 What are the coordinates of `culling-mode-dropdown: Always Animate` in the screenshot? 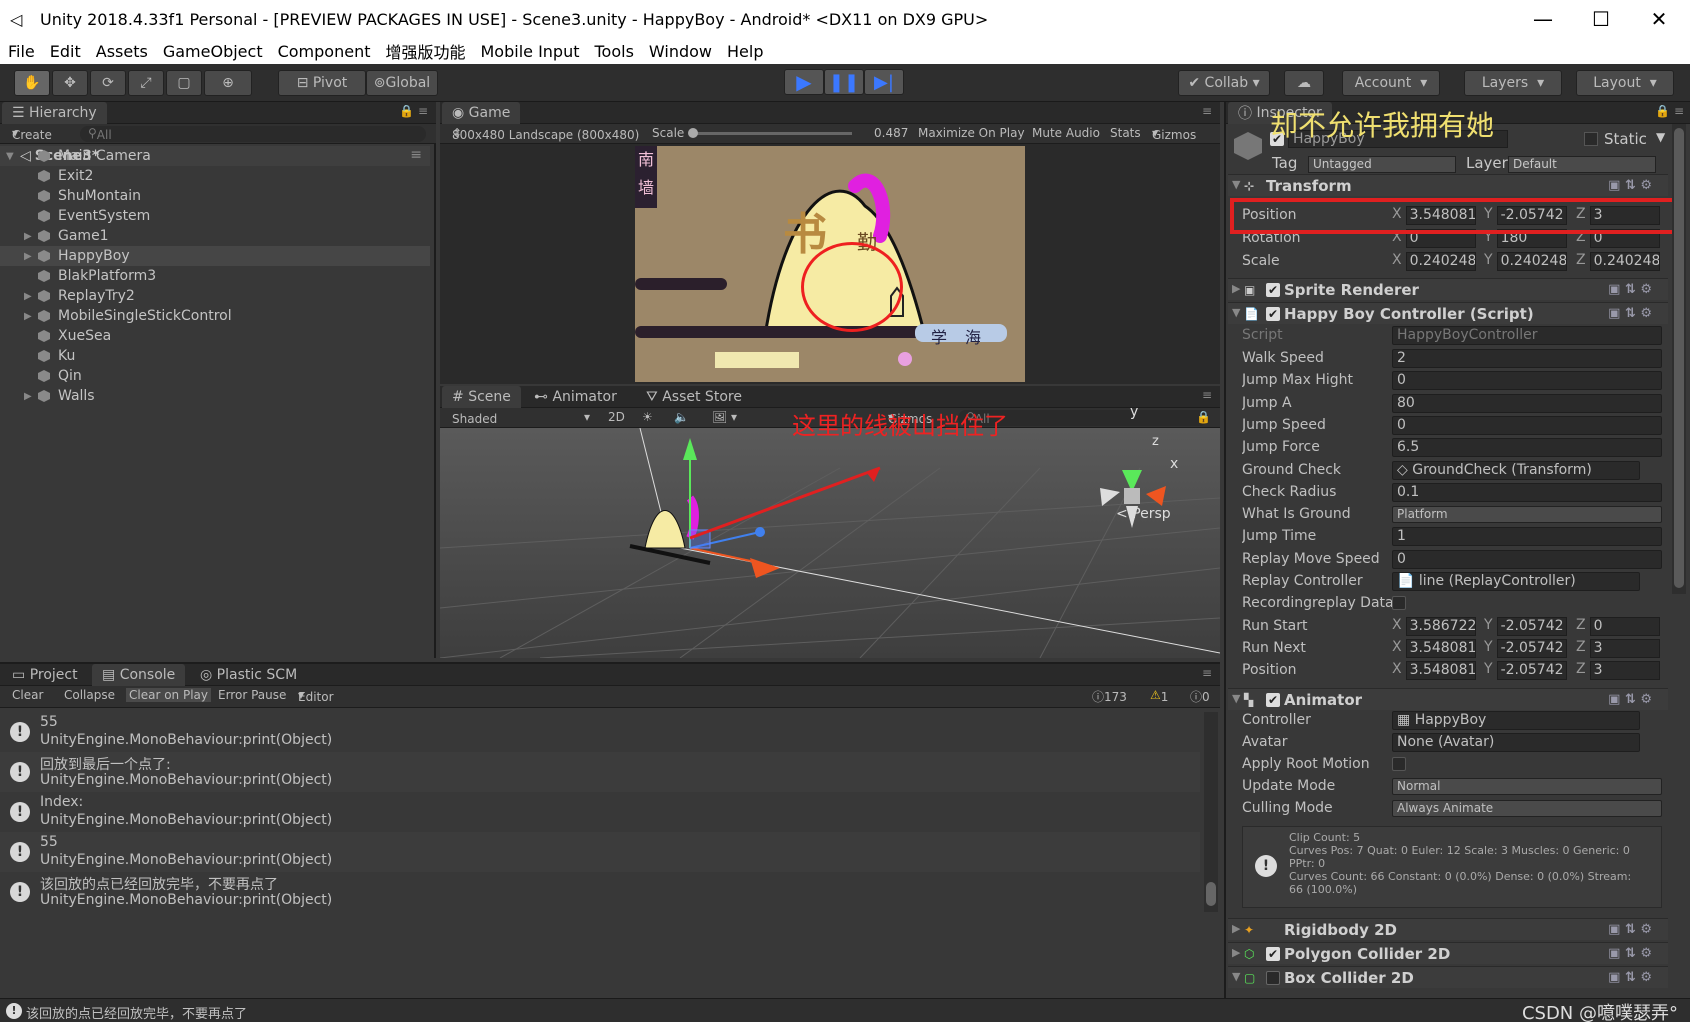 It's located at (1527, 808).